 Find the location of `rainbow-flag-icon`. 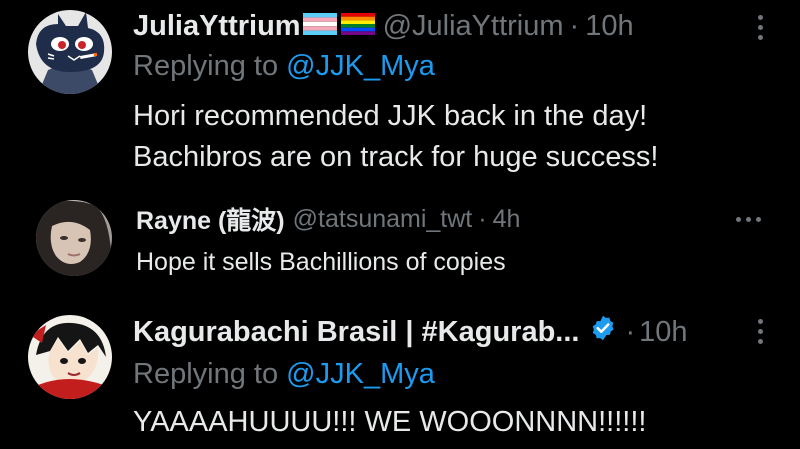

rainbow-flag-icon is located at coordinates (357, 26).